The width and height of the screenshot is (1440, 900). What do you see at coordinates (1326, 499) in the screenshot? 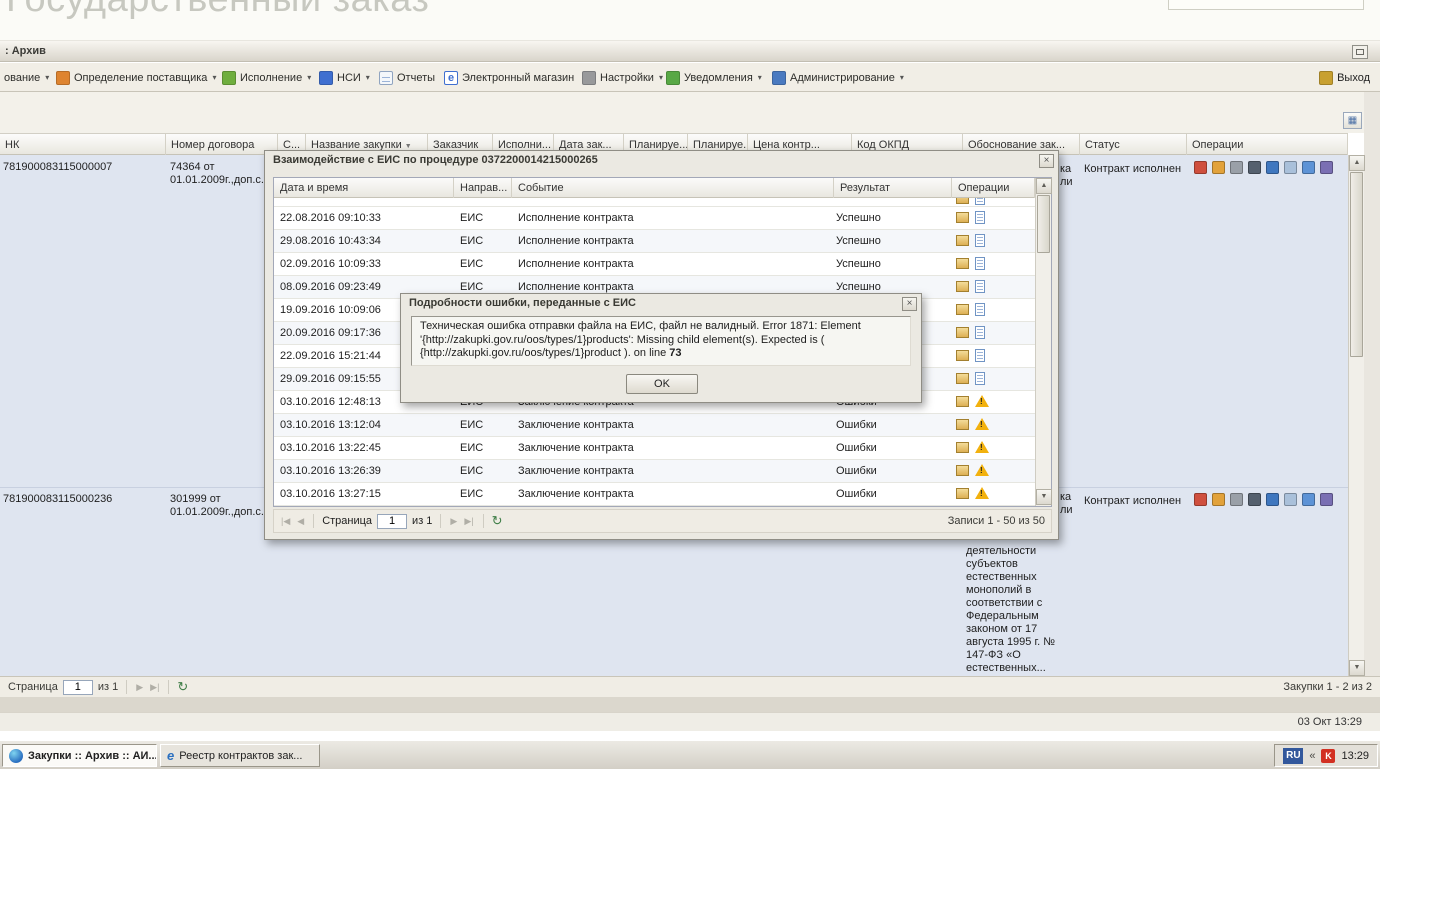
I see `monitor-icon` at bounding box center [1326, 499].